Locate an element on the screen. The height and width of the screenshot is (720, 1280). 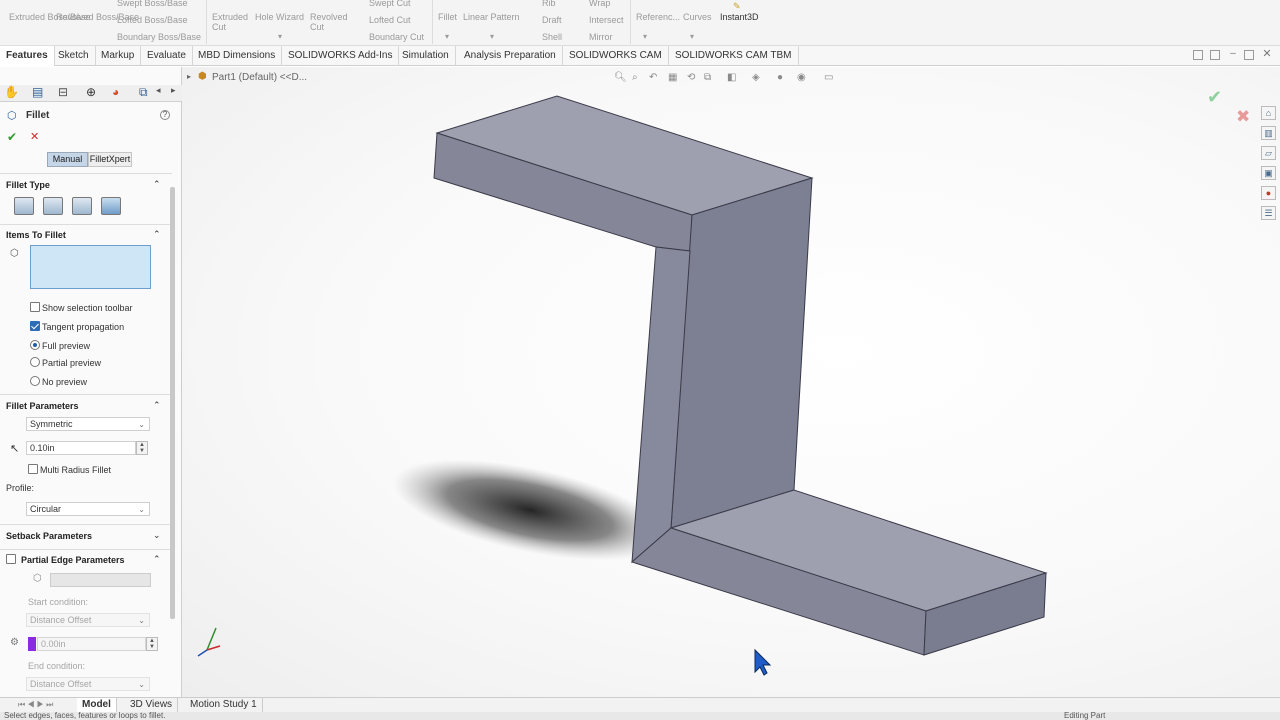
config-manager-icon: ⊟ is located at coordinates (69, 93).